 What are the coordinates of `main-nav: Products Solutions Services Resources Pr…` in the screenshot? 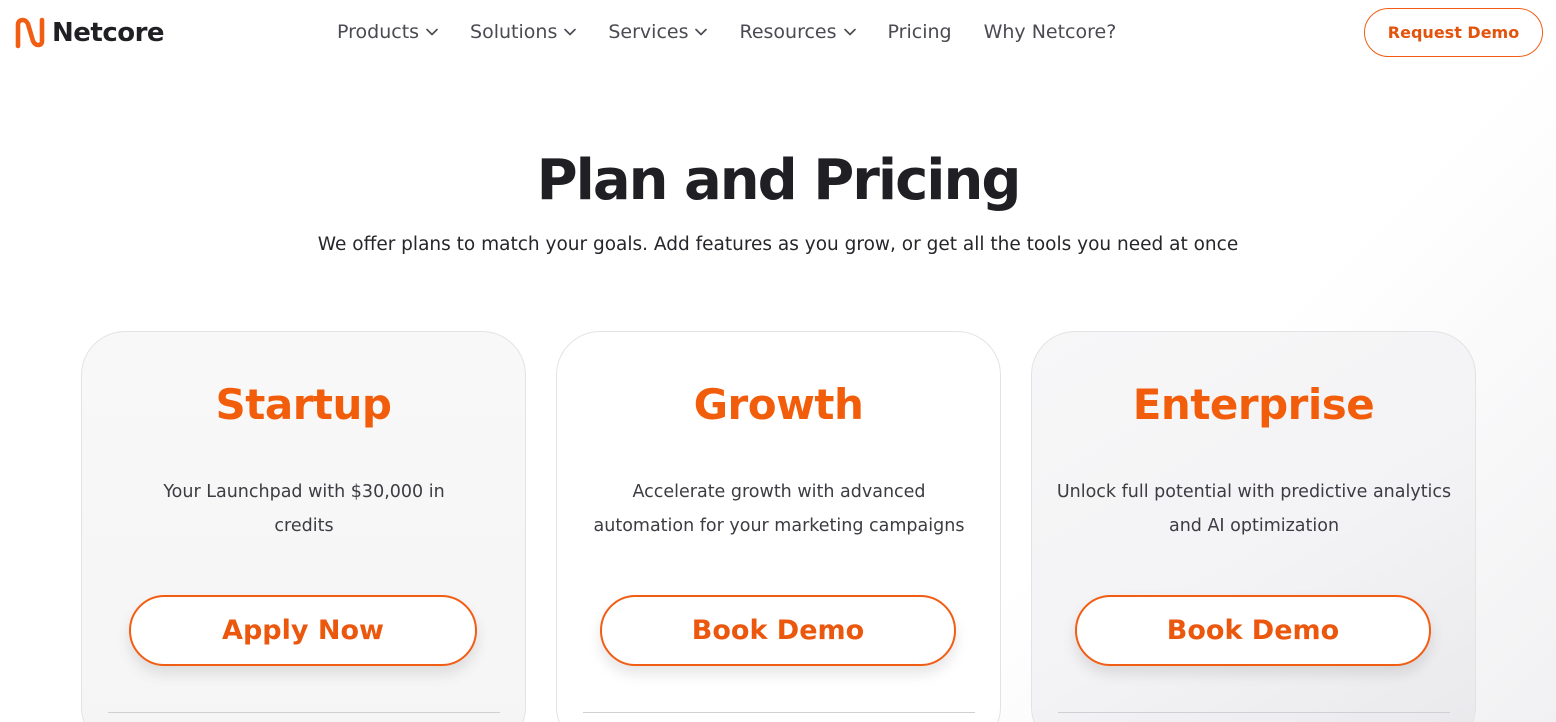 It's located at (742, 32).